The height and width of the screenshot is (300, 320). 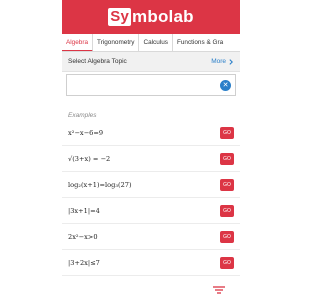 I want to click on more-link: More, so click(x=222, y=61).